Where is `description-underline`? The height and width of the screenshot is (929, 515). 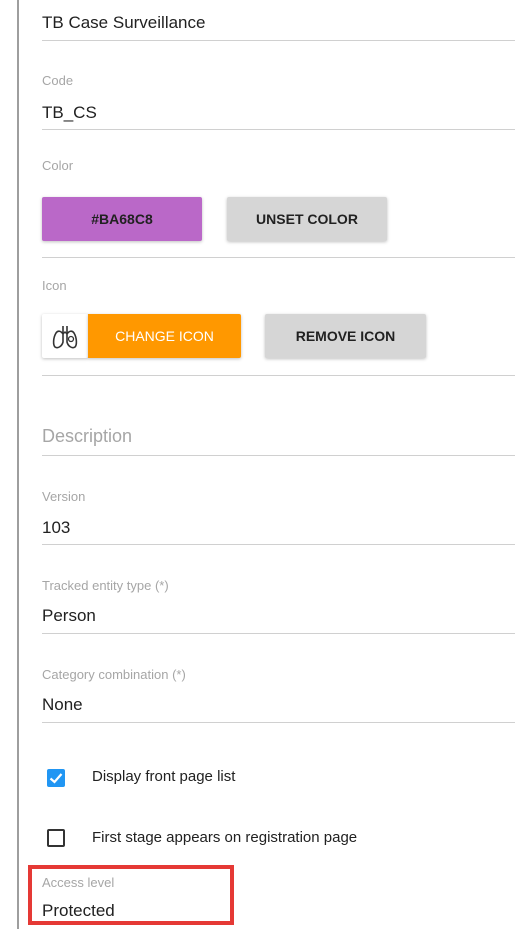 description-underline is located at coordinates (278, 455).